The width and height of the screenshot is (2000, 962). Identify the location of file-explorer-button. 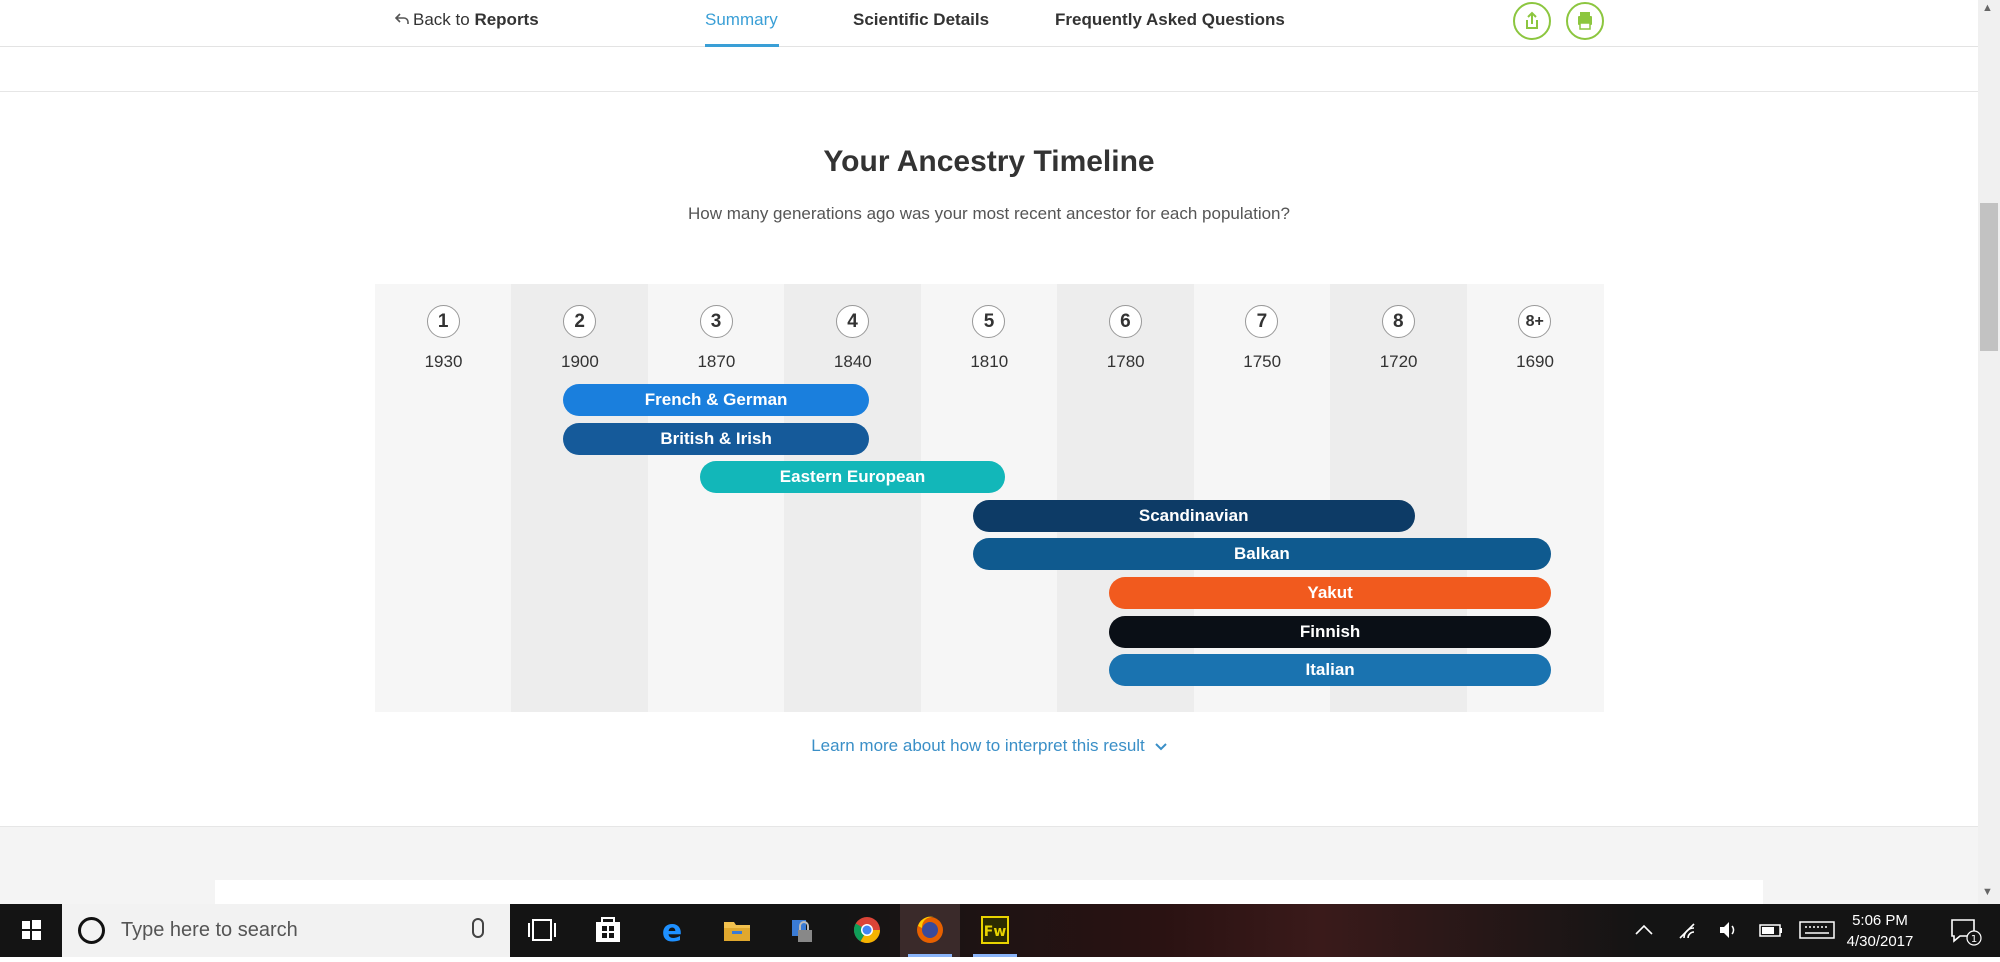
(737, 930).